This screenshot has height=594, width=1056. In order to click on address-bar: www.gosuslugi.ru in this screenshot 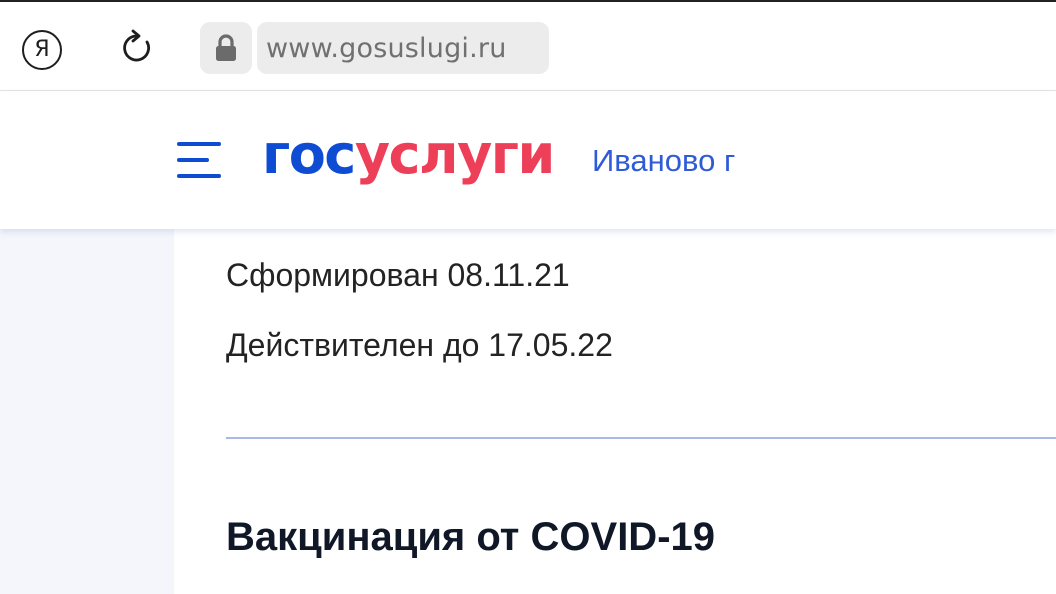, I will do `click(403, 48)`.